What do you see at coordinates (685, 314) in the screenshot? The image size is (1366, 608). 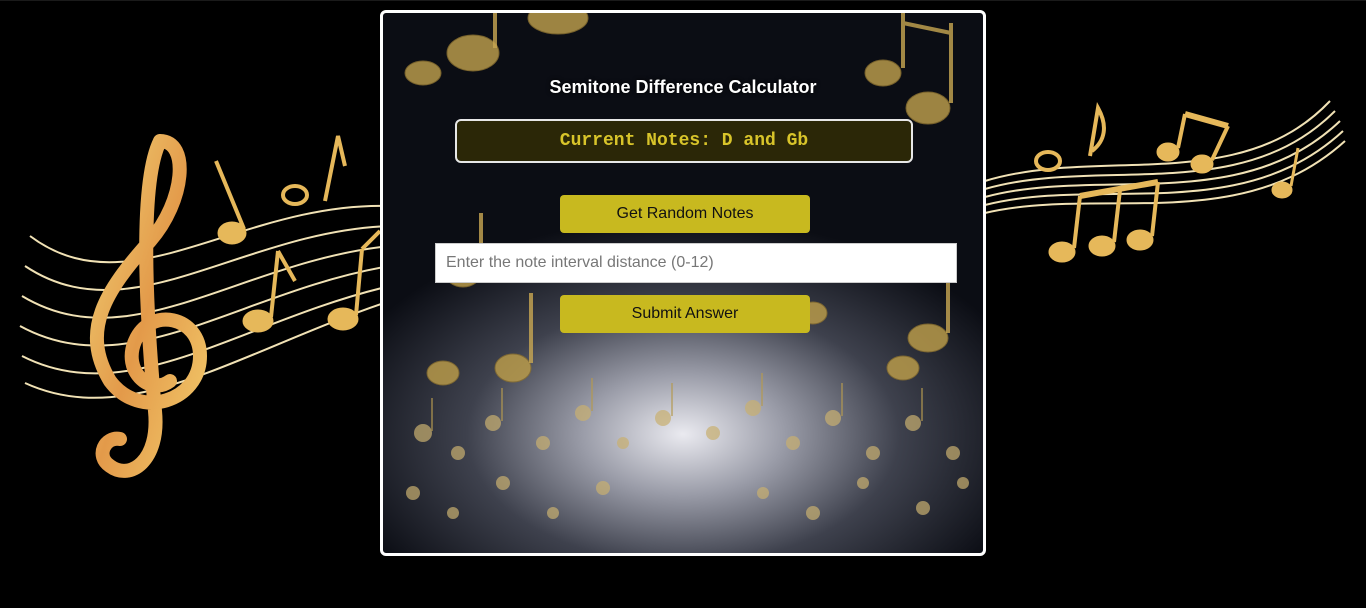 I see `submit-answer-button: Submit Answer` at bounding box center [685, 314].